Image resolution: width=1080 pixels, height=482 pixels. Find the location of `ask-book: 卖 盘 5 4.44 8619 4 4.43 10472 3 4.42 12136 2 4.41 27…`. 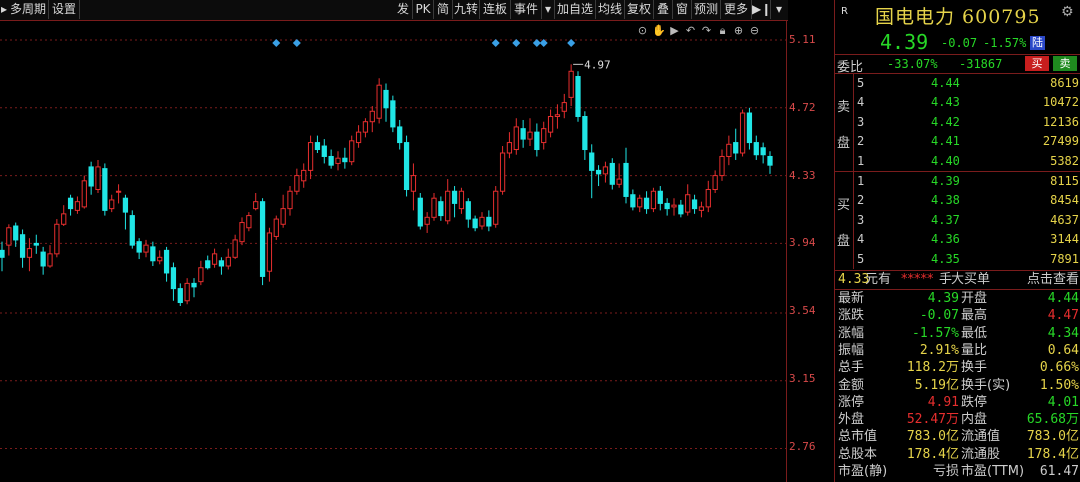

ask-book: 卖 盘 5 4.44 8619 4 4.43 10472 3 4.42 12136 2 4.41 27… is located at coordinates (957, 123).